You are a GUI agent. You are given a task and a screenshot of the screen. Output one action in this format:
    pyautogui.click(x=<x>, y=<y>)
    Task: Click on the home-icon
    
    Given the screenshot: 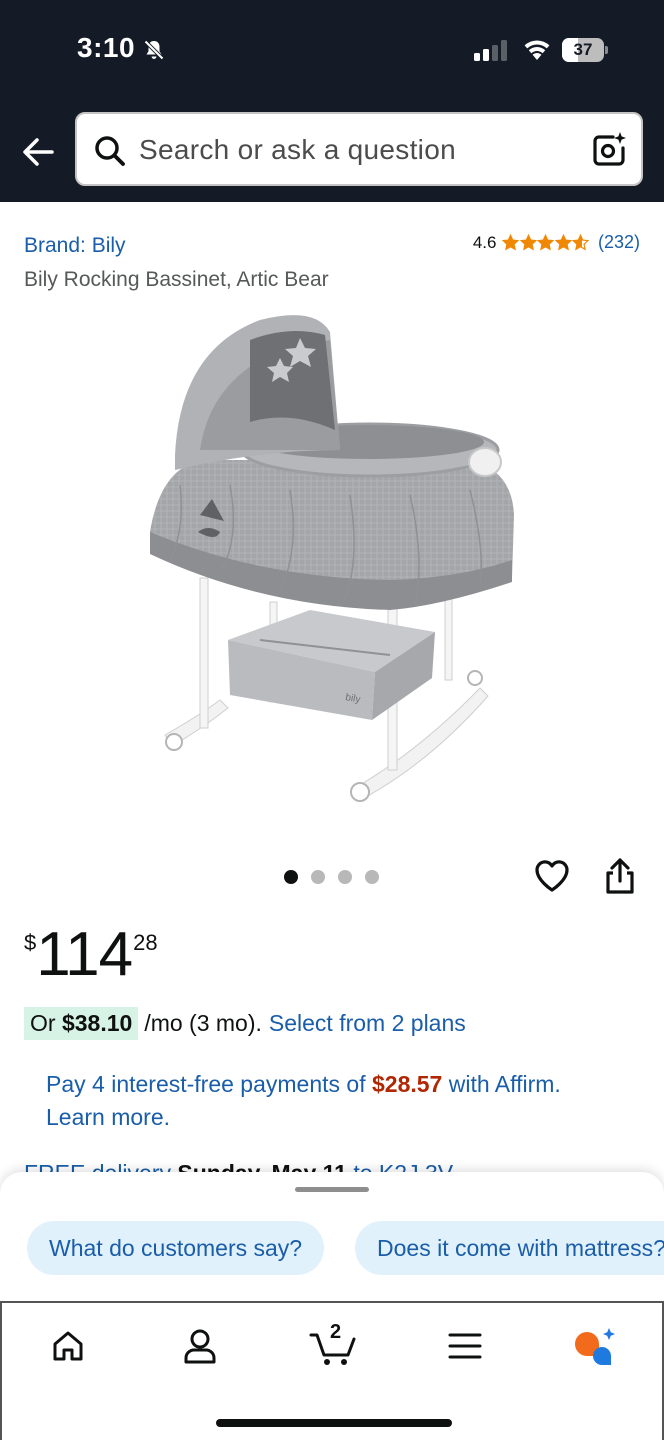 What is the action you would take?
    pyautogui.click(x=68, y=1346)
    